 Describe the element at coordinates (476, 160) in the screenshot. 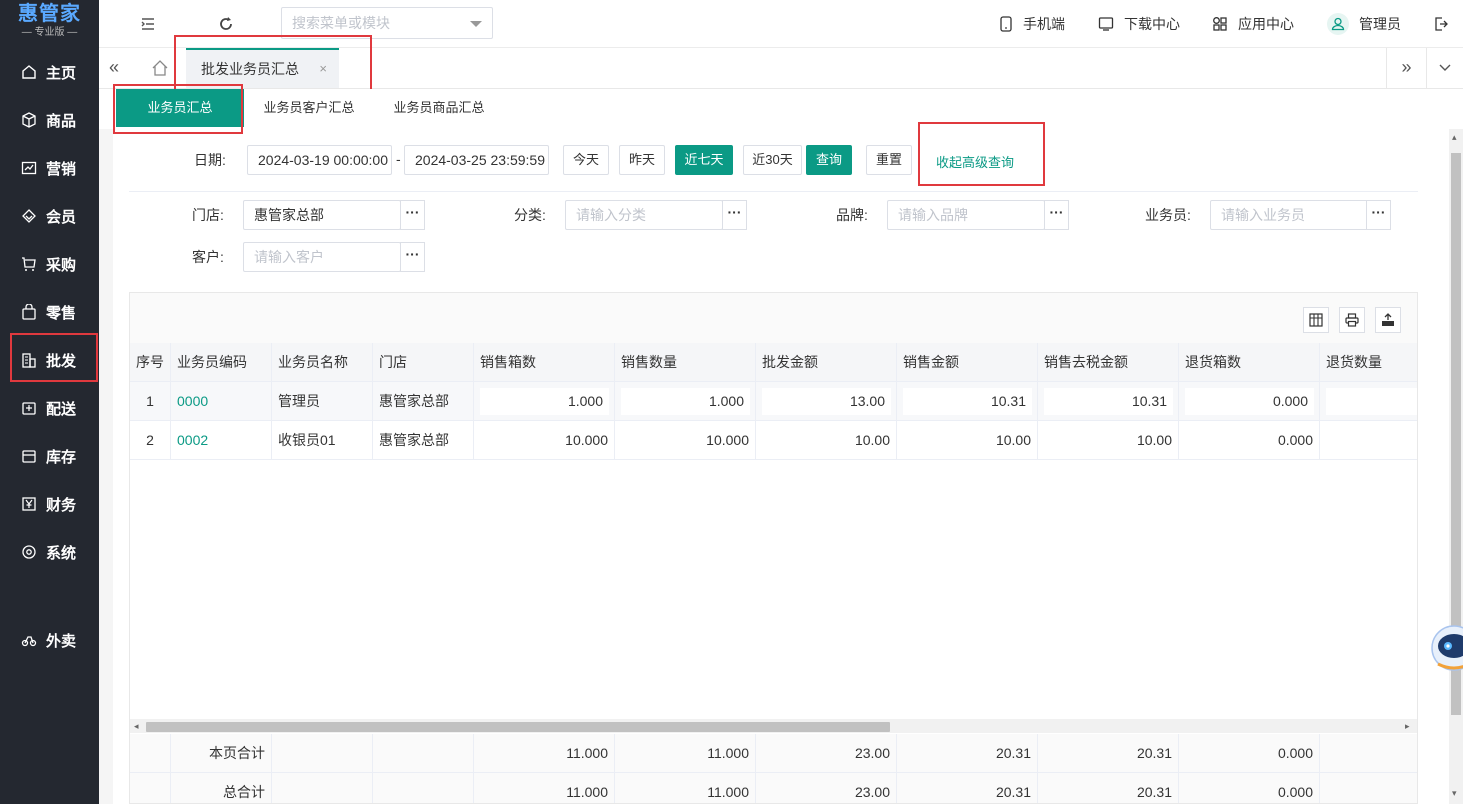

I see `date-end-input: 2024-03-25 23:59:59` at that location.